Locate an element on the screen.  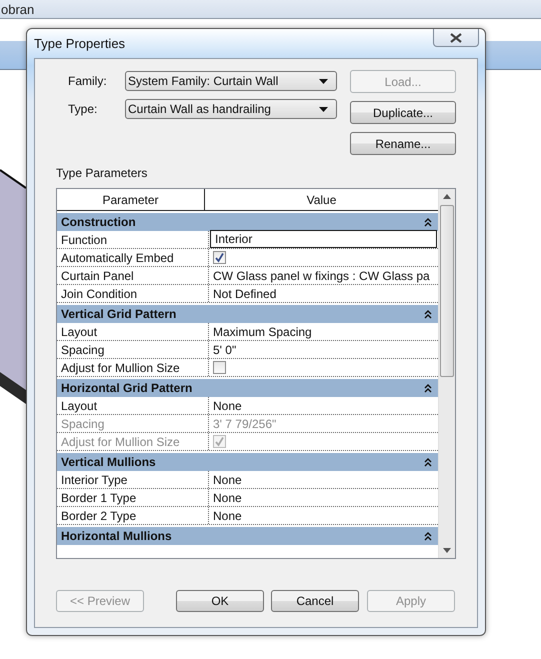
parameter-value: 5' 0" is located at coordinates (224, 349).